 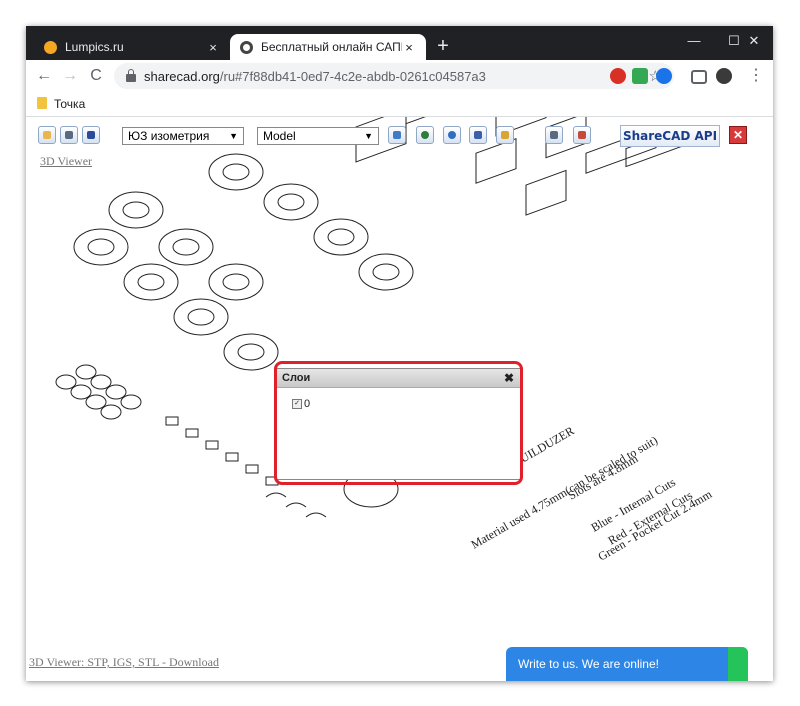 What do you see at coordinates (279, 136) in the screenshot?
I see `layout-select-value: Model` at bounding box center [279, 136].